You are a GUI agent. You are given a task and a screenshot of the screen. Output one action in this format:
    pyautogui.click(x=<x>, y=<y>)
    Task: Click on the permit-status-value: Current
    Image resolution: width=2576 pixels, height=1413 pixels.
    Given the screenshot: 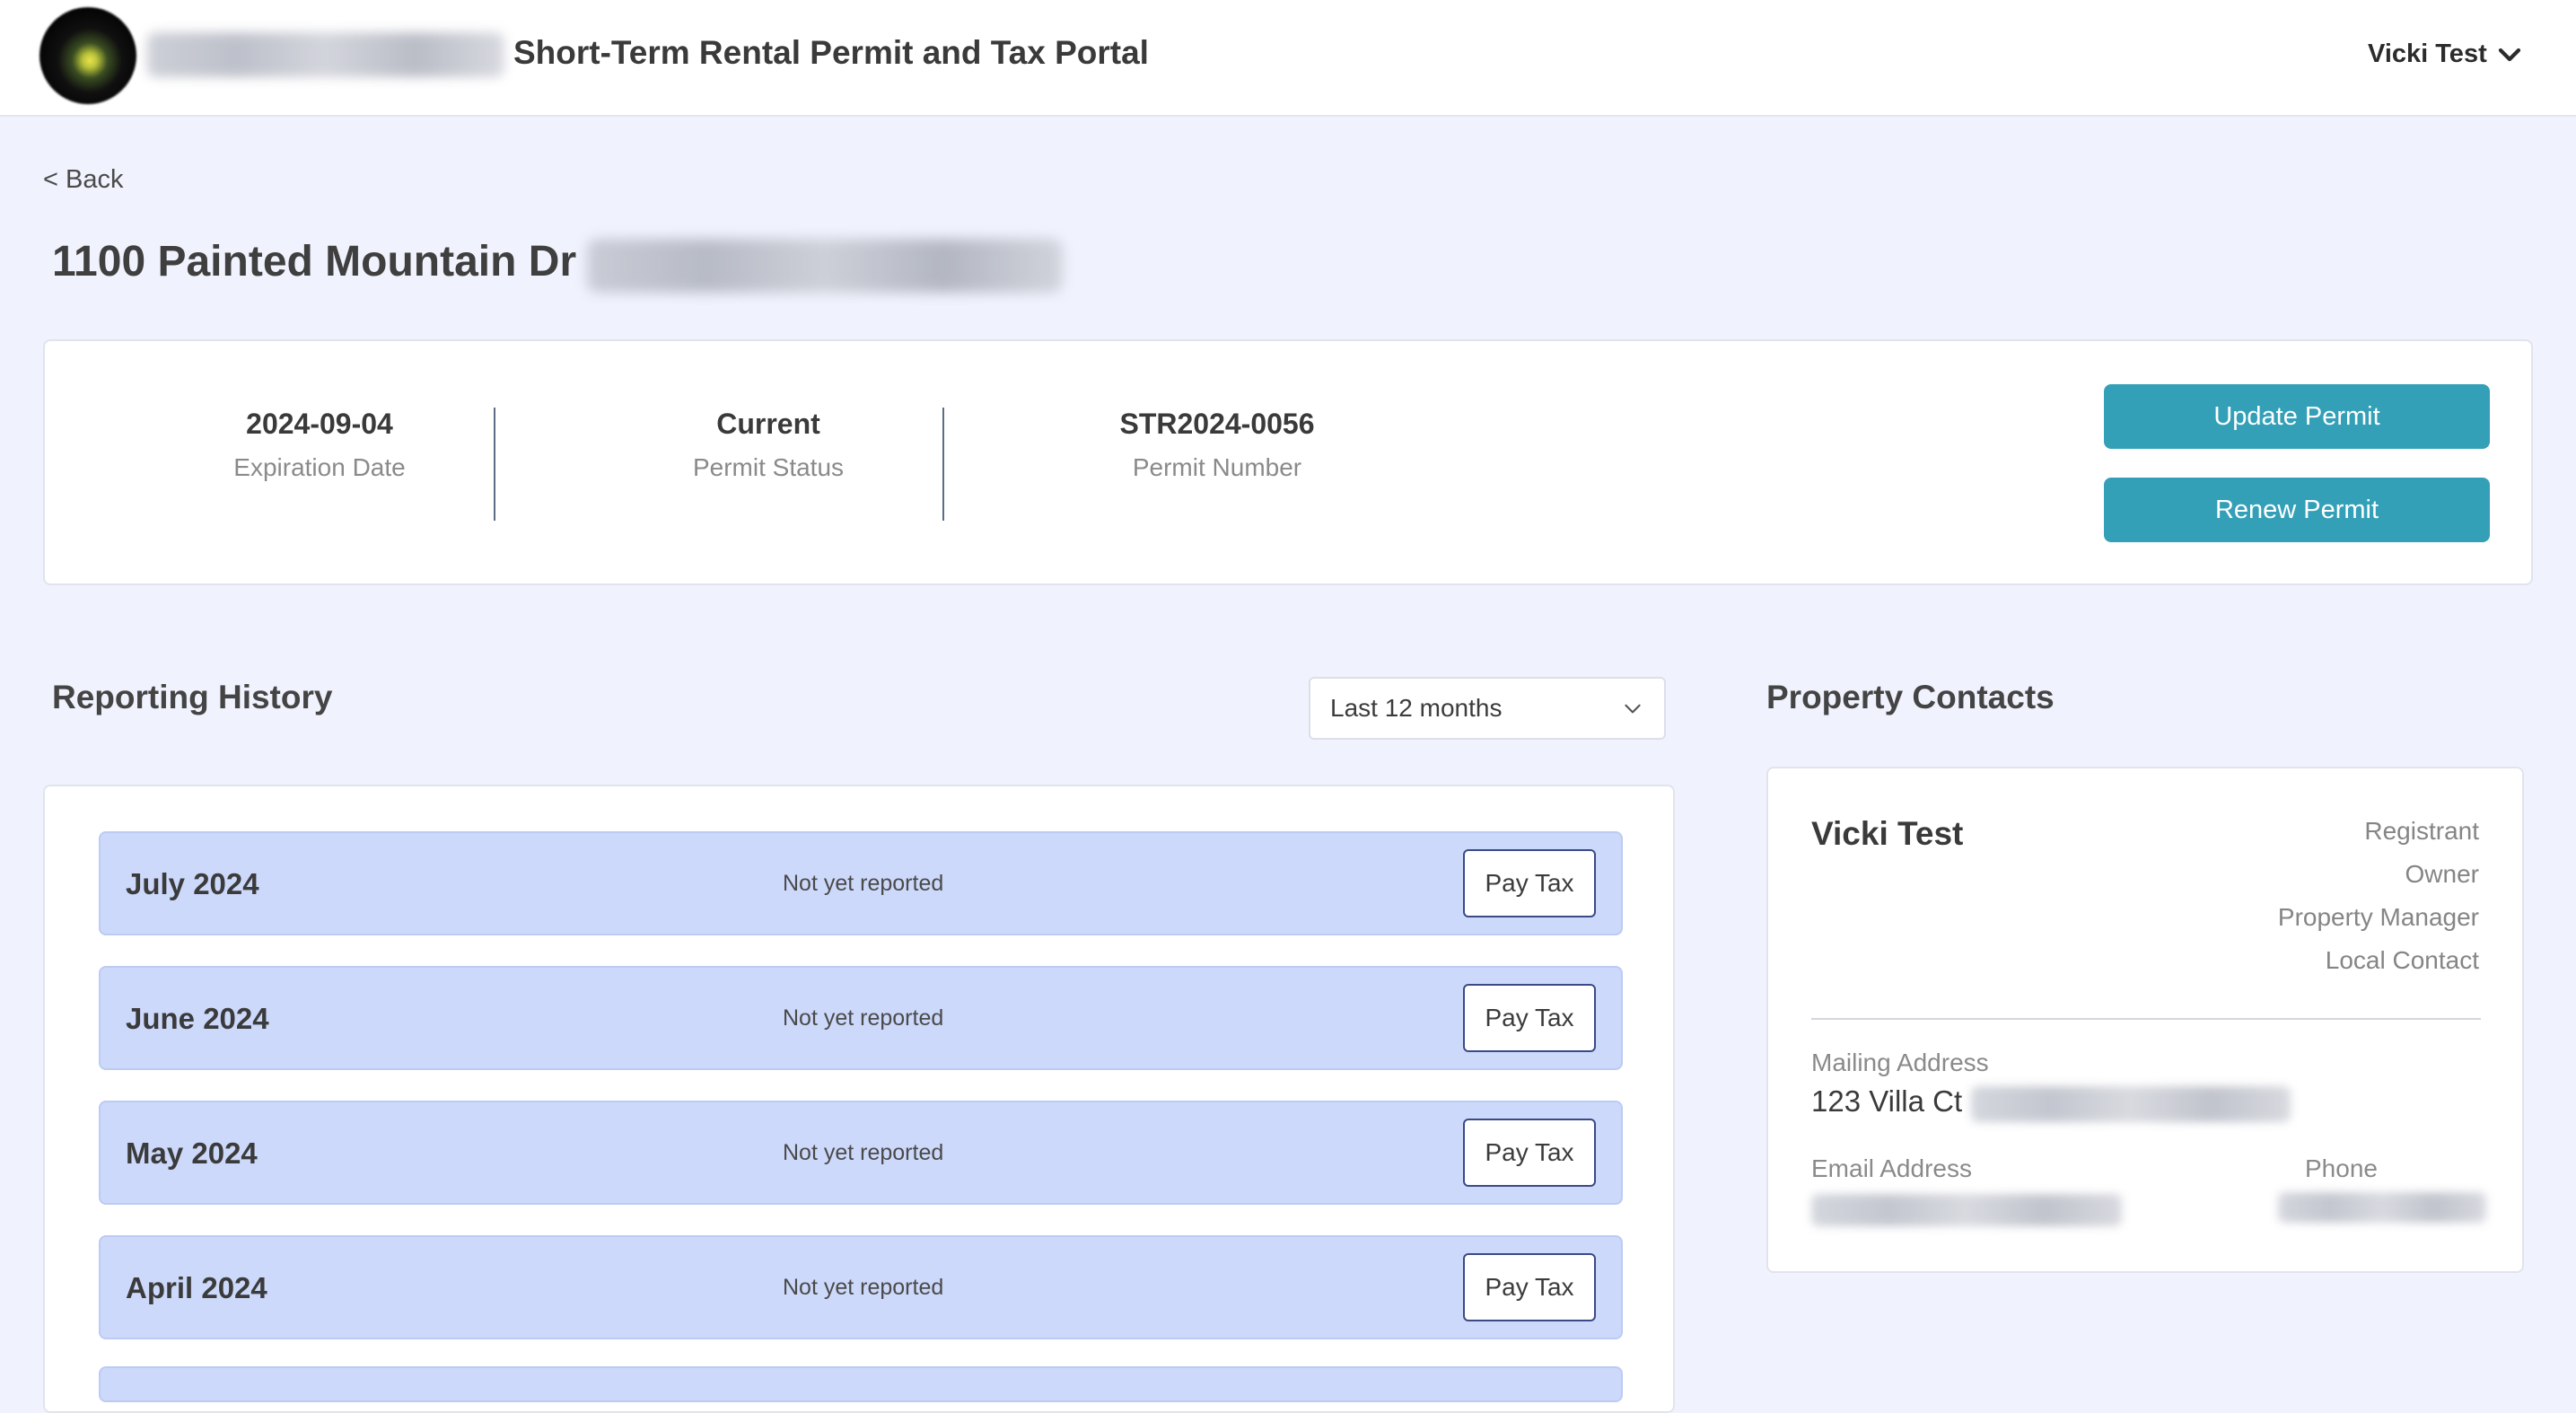 What is the action you would take?
    pyautogui.click(x=768, y=424)
    